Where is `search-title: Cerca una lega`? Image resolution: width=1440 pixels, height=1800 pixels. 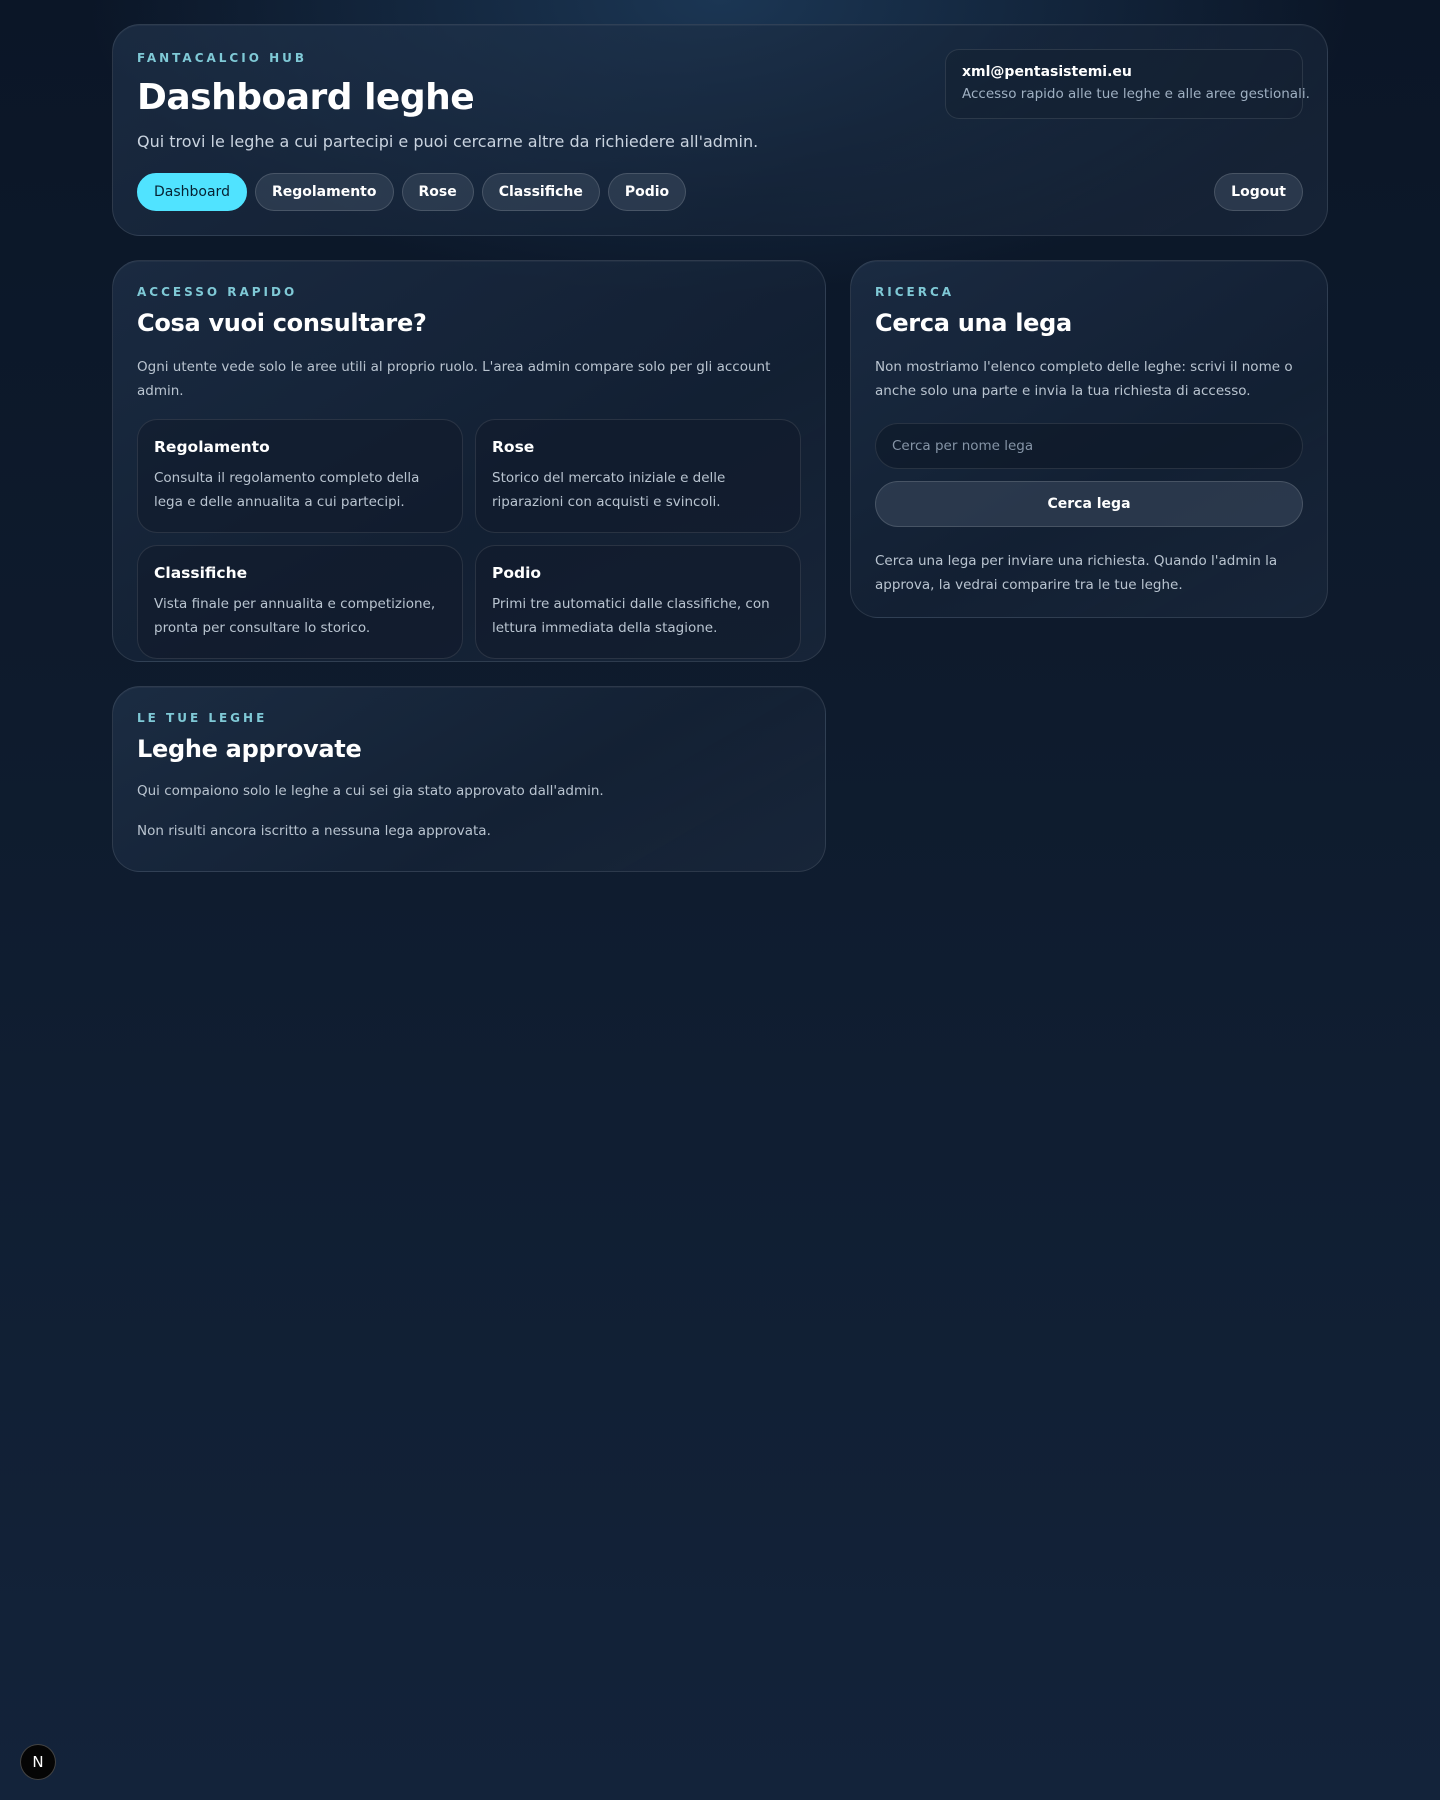
search-title: Cerca una lega is located at coordinates (973, 323).